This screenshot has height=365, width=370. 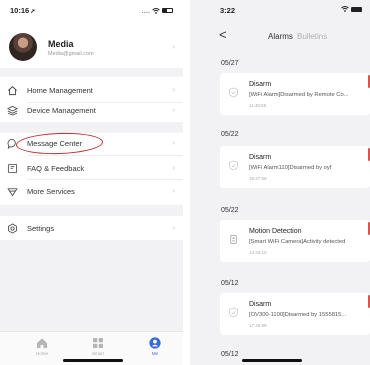 What do you see at coordinates (41, 353) in the screenshot?
I see `tab-label: Home` at bounding box center [41, 353].